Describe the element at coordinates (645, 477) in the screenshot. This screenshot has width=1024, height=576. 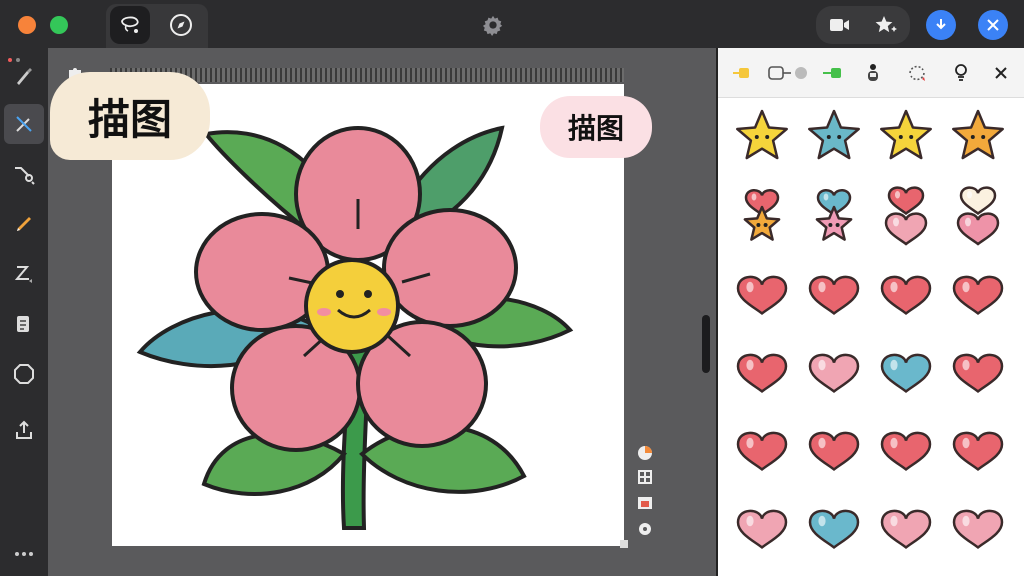
I see `grid-icon` at that location.